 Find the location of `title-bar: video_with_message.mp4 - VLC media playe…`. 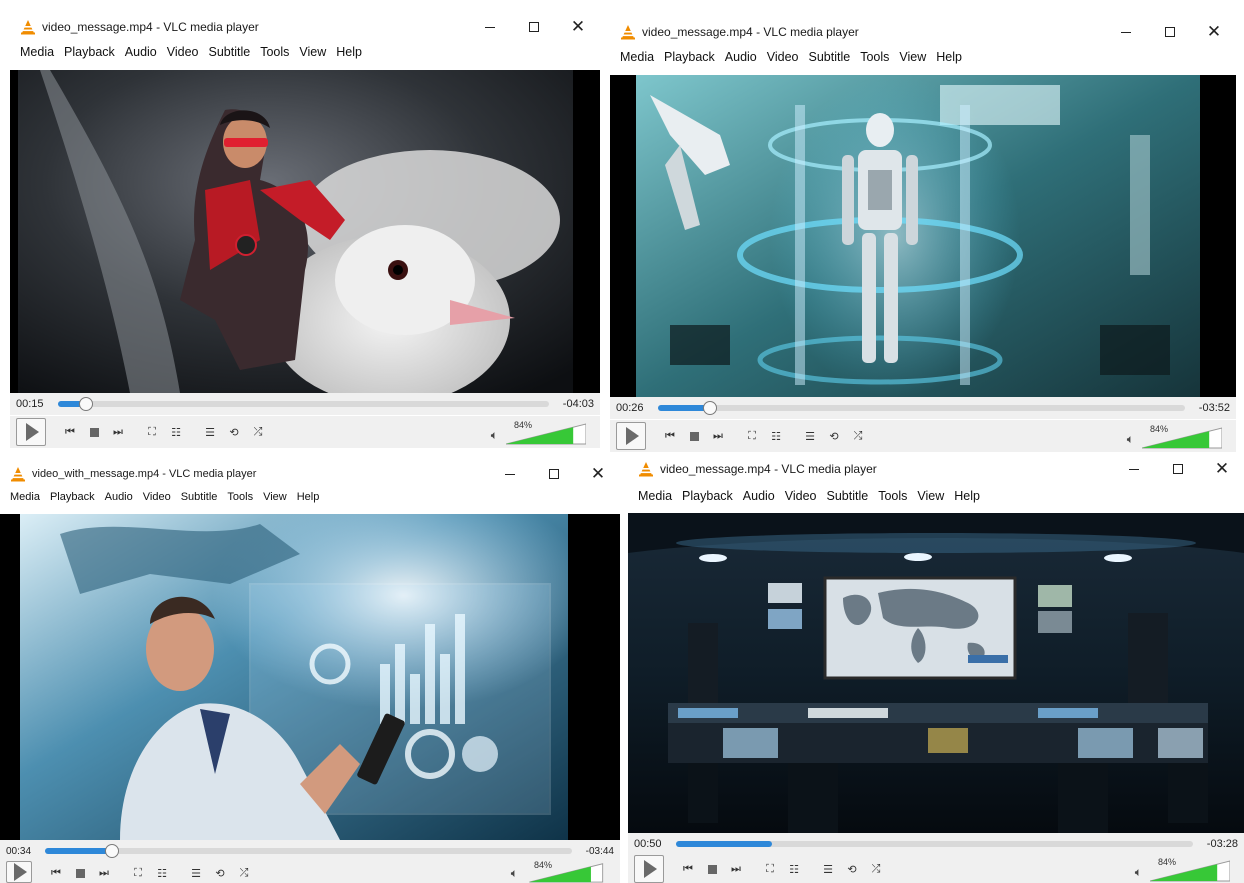

title-bar: video_with_message.mp4 - VLC media playe… is located at coordinates (310, 474).